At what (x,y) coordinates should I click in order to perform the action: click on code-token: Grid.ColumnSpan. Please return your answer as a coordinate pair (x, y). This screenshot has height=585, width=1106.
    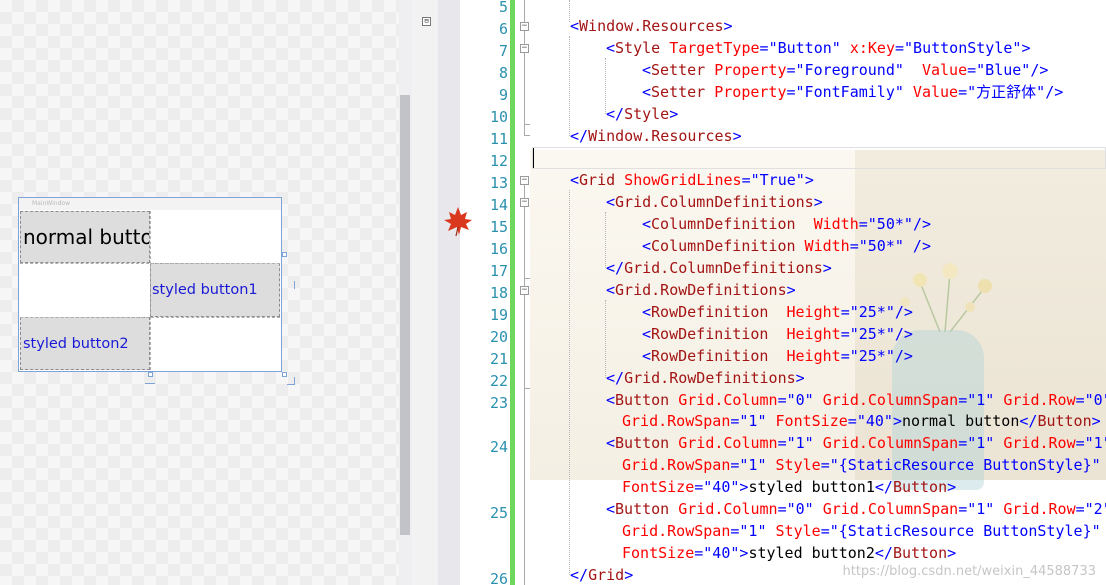
    Looking at the image, I should click on (886, 443).